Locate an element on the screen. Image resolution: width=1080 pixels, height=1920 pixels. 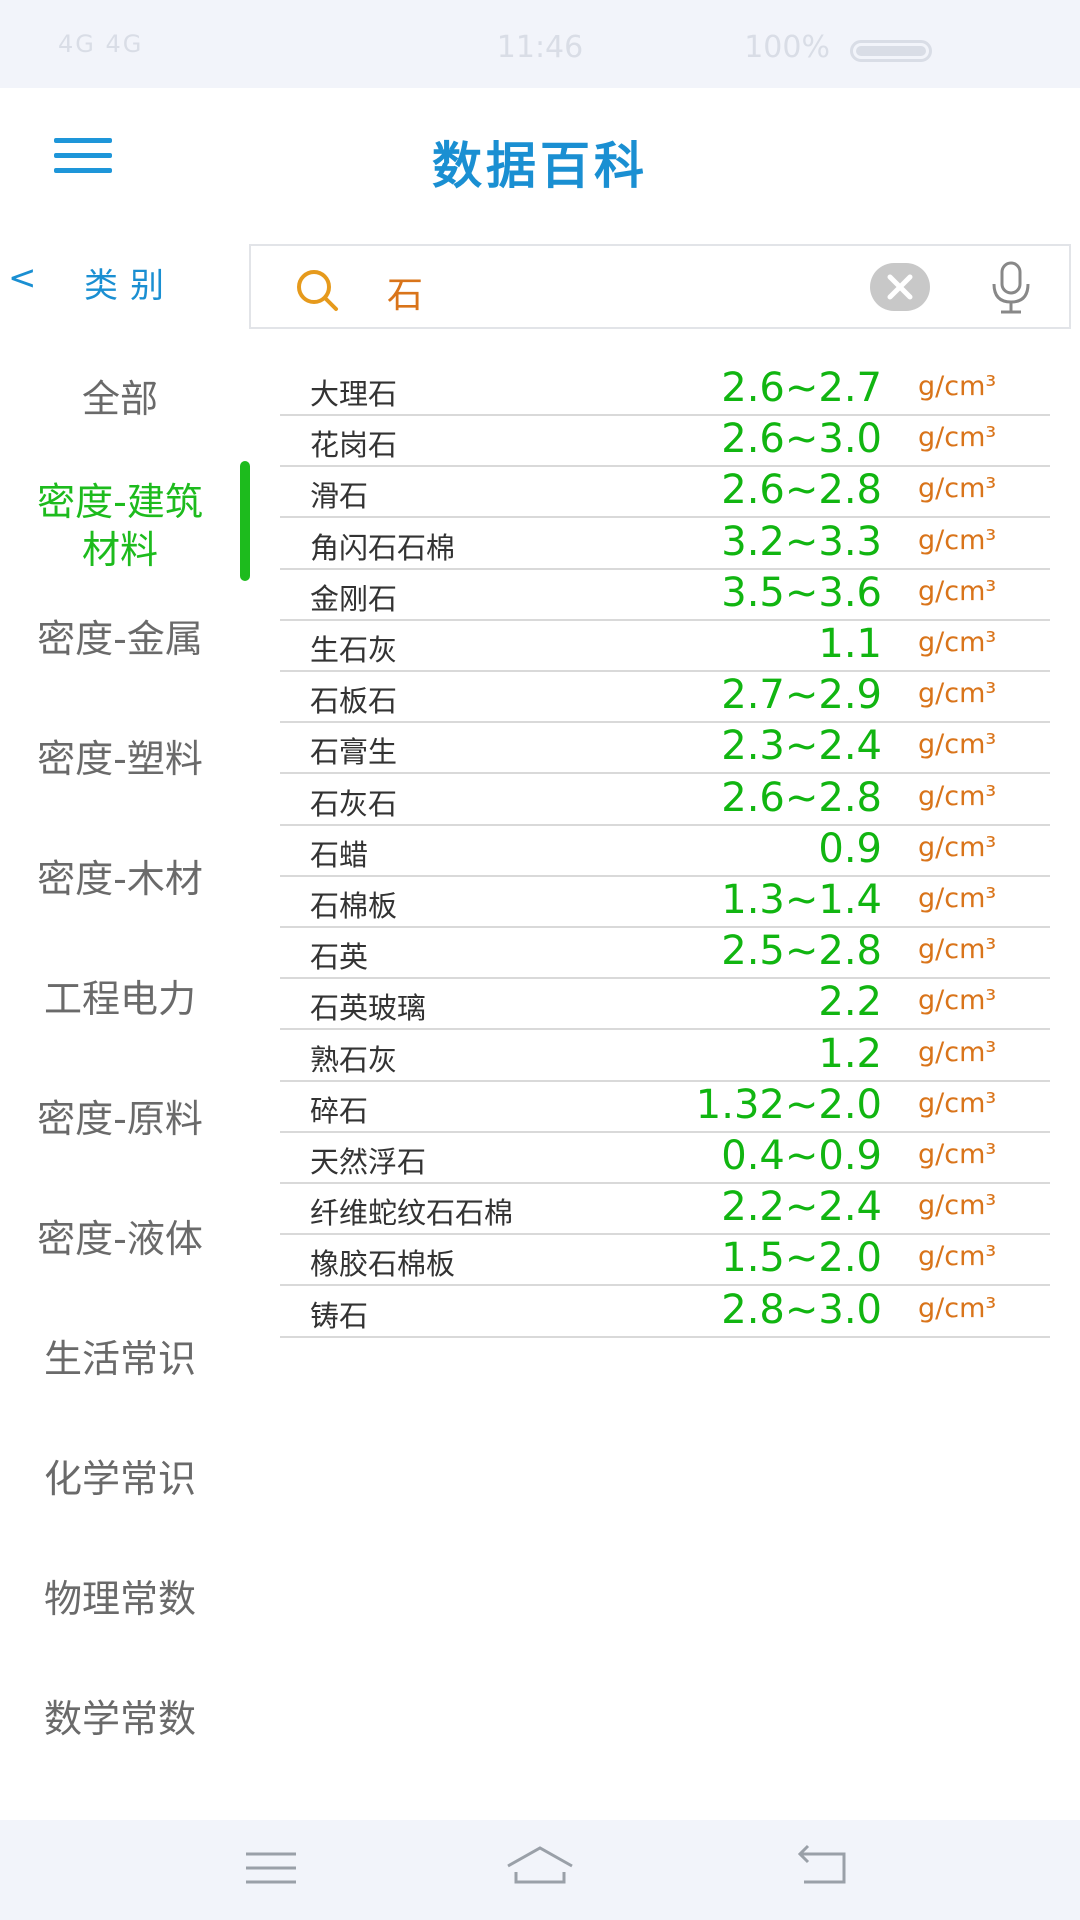
sidebar-item-physics-constants: 物理常数 is located at coordinates (120, 1599).